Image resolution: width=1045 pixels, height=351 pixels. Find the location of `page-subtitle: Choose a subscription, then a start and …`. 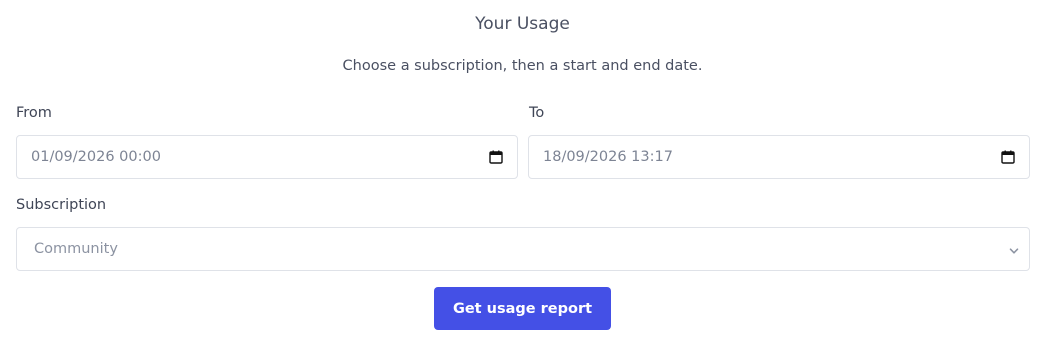

page-subtitle: Choose a subscription, then a start and … is located at coordinates (522, 66).